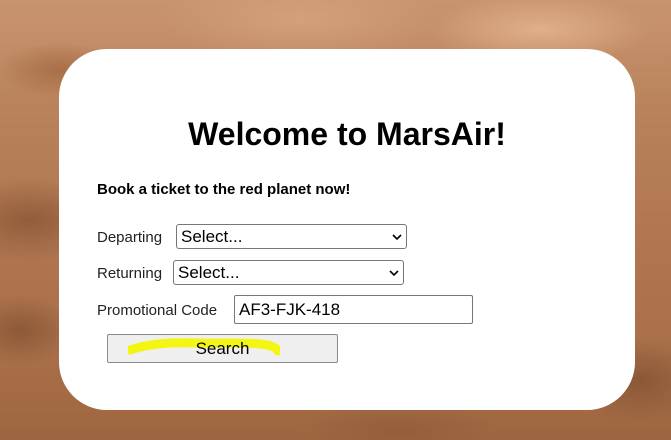 The width and height of the screenshot is (671, 440). What do you see at coordinates (130, 237) in the screenshot?
I see `departing-label: Departing` at bounding box center [130, 237].